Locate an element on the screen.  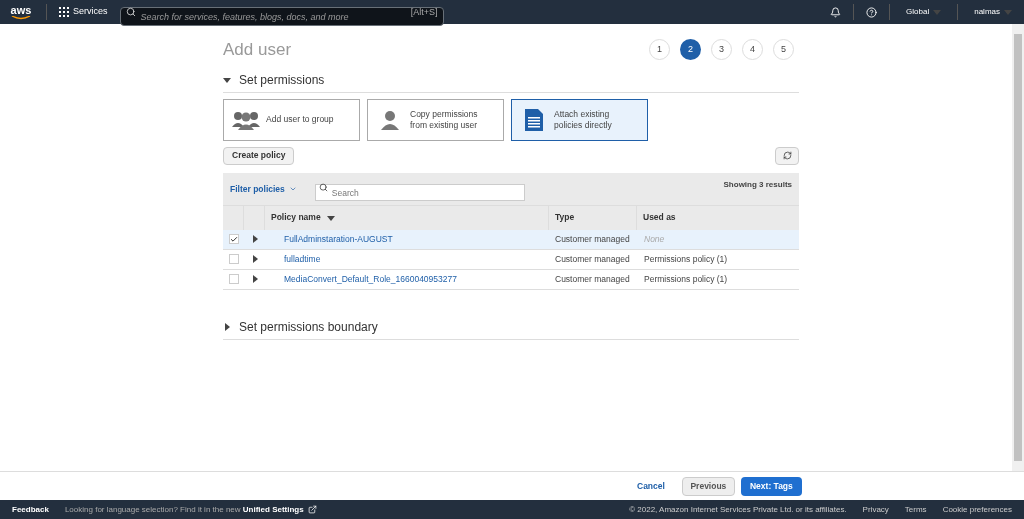
services-button: Services is located at coordinates (83, 12).